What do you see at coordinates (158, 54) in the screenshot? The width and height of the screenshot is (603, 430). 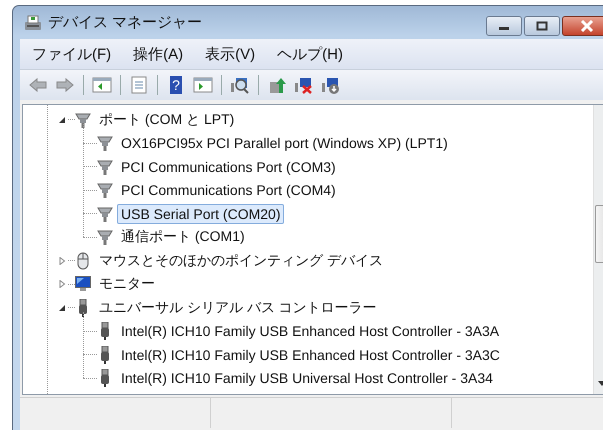 I see `menu-item: 操作(A)` at bounding box center [158, 54].